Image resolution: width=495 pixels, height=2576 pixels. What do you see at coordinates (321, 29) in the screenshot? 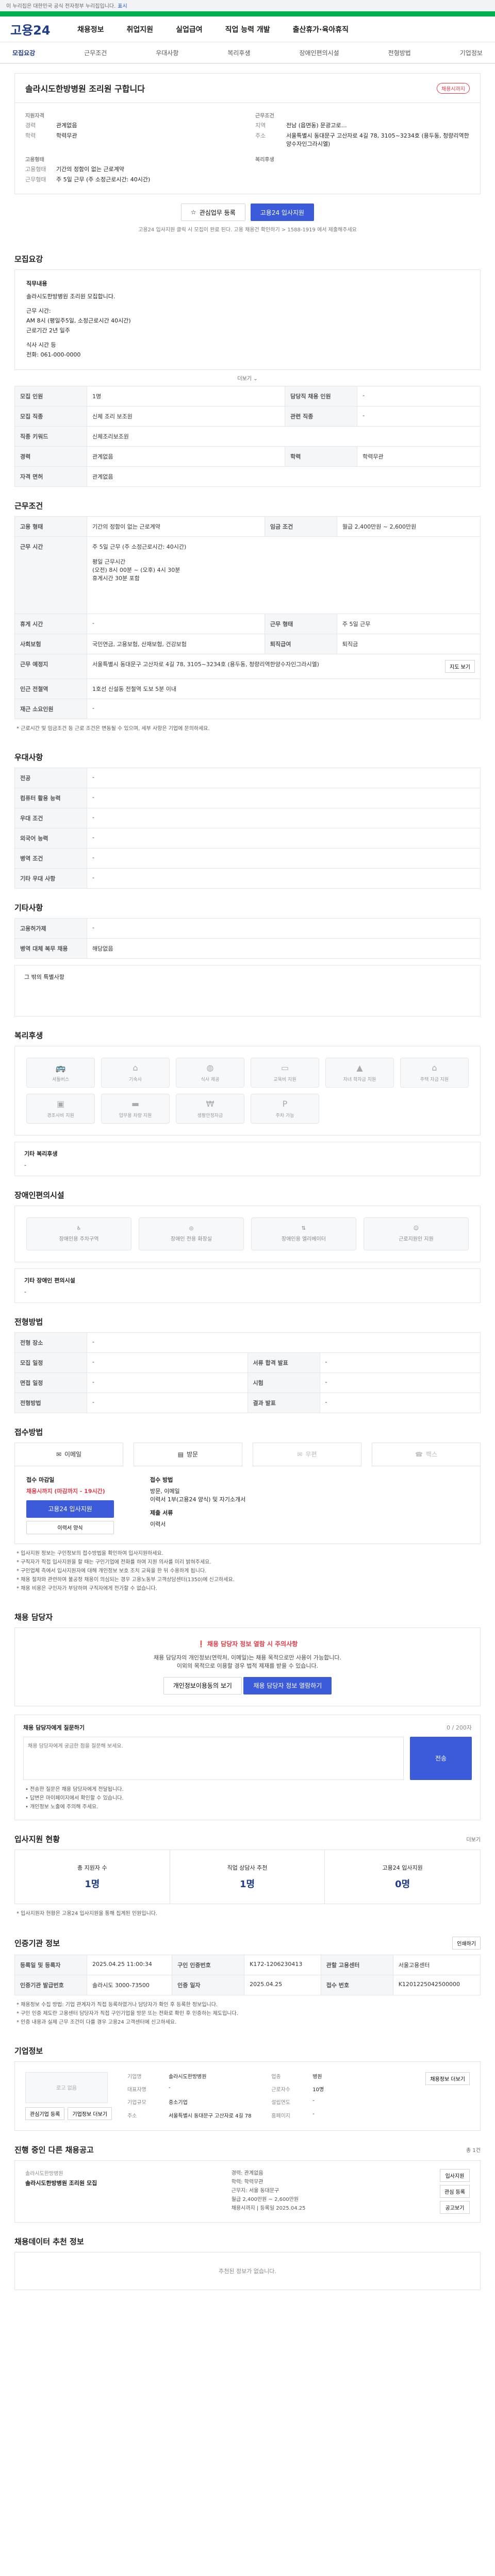
I see `nav-item: 출산휴가·육아휴직` at bounding box center [321, 29].